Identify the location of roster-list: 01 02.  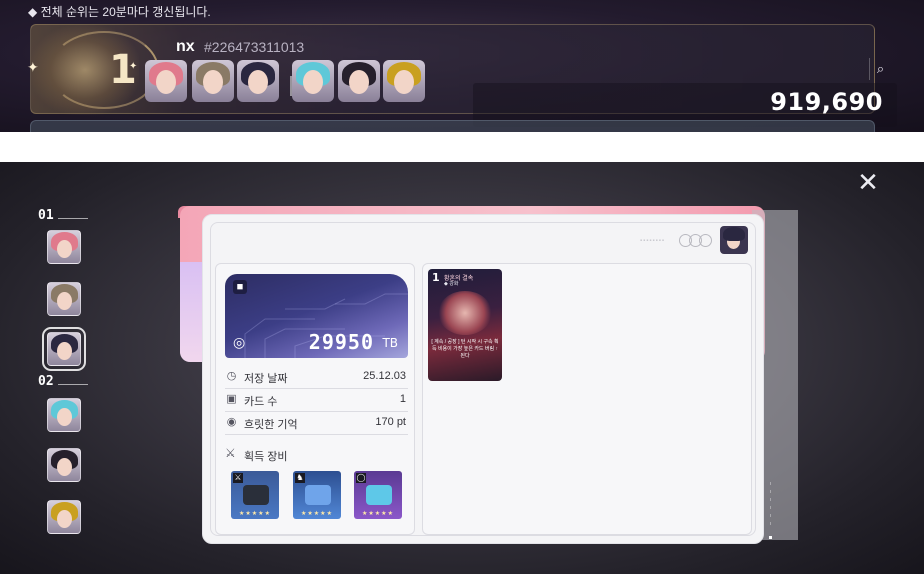
(66, 372).